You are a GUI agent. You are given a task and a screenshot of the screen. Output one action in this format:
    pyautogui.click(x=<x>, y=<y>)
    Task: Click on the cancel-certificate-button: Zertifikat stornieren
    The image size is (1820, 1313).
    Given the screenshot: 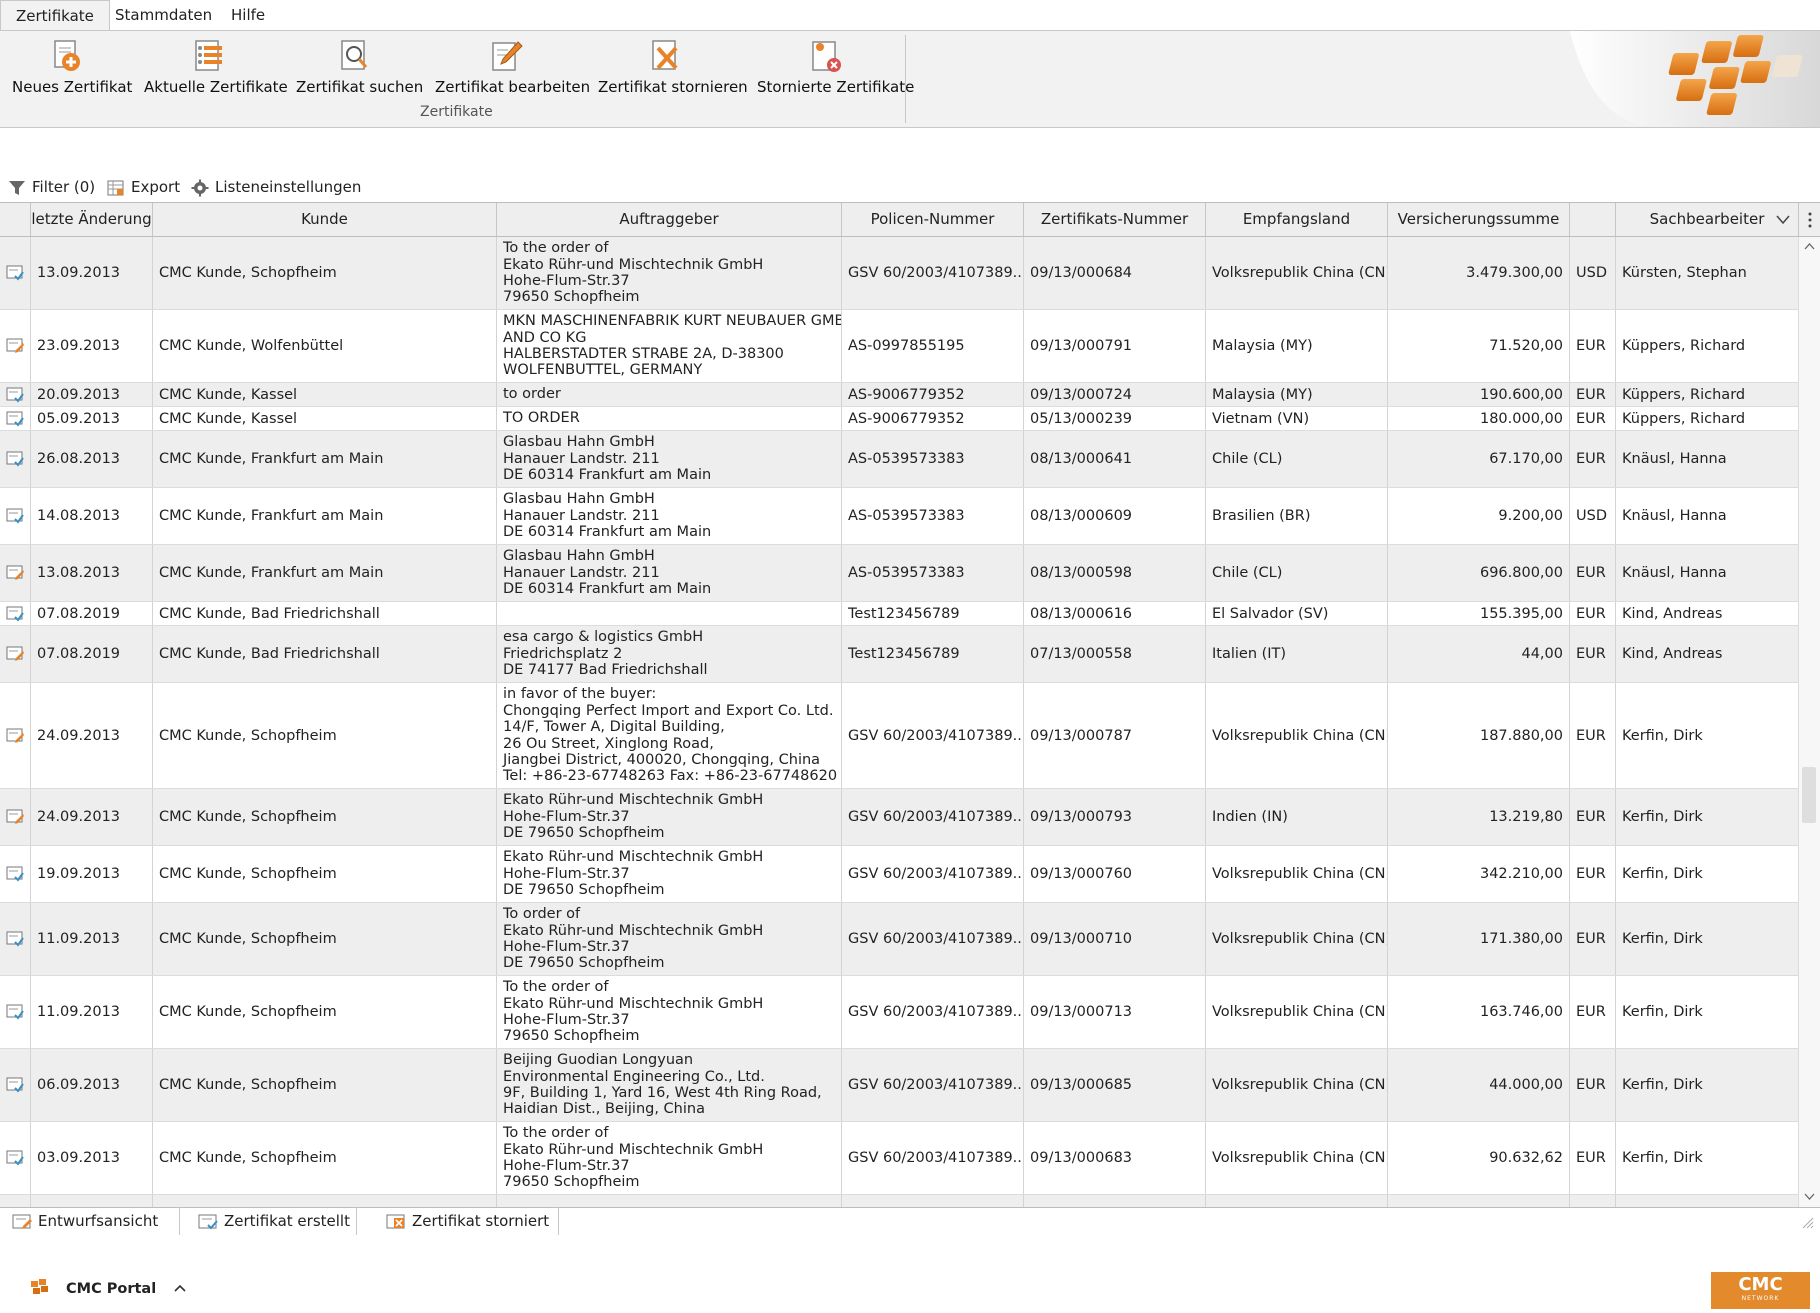 What is the action you would take?
    pyautogui.click(x=673, y=67)
    